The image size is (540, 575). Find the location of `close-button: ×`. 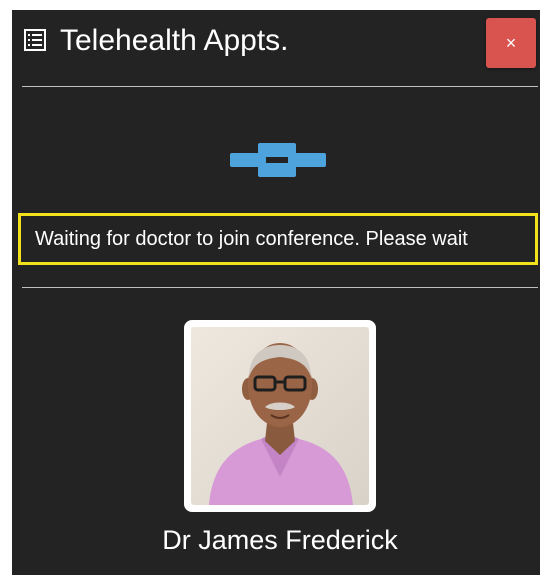

close-button: × is located at coordinates (511, 43).